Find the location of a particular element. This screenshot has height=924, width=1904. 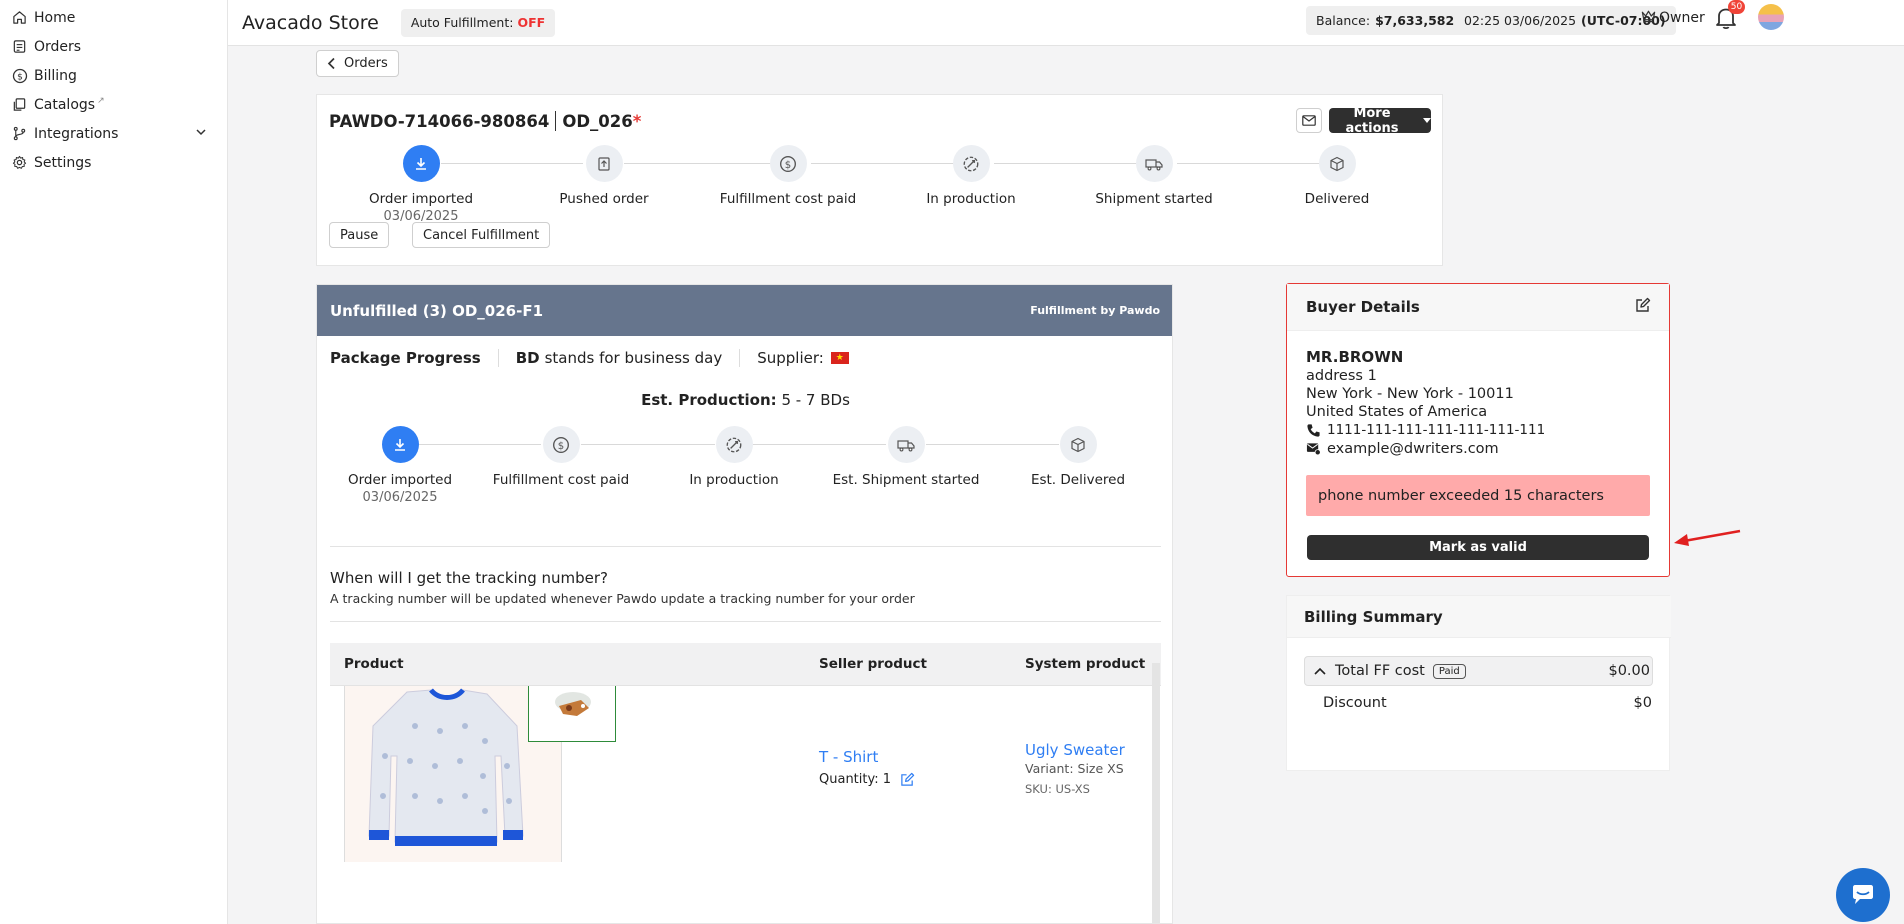

billing-header: Billing Summary is located at coordinates (1479, 617).